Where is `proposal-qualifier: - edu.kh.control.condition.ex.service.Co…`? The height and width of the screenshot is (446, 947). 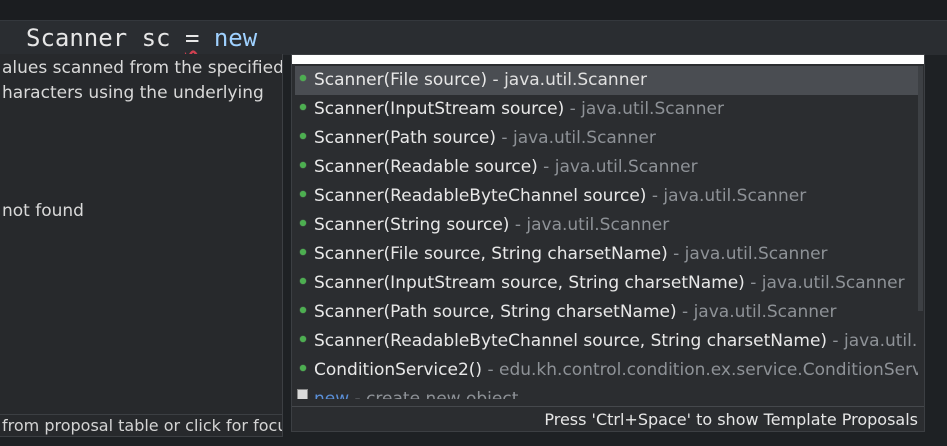
proposal-qualifier: - edu.kh.control.condition.ex.service.Co… is located at coordinates (700, 370).